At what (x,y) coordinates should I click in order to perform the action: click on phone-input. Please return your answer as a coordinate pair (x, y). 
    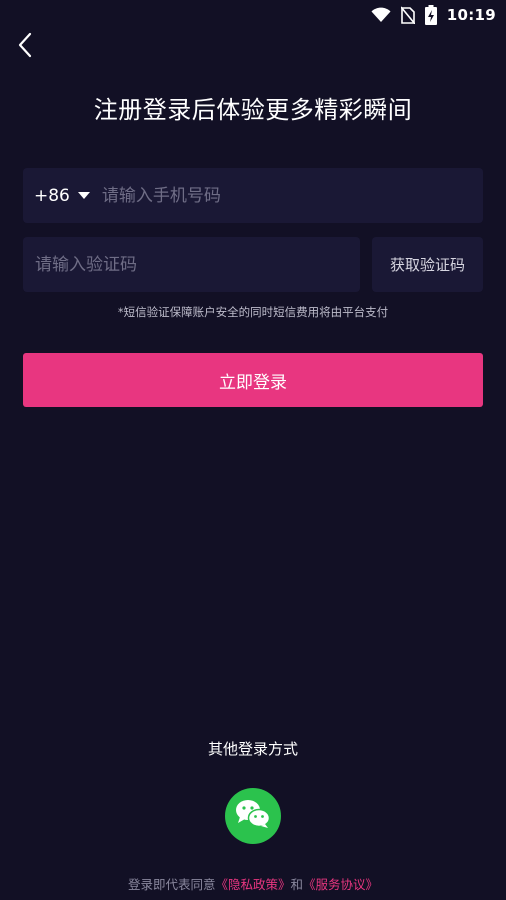
    Looking at the image, I should click on (292, 195).